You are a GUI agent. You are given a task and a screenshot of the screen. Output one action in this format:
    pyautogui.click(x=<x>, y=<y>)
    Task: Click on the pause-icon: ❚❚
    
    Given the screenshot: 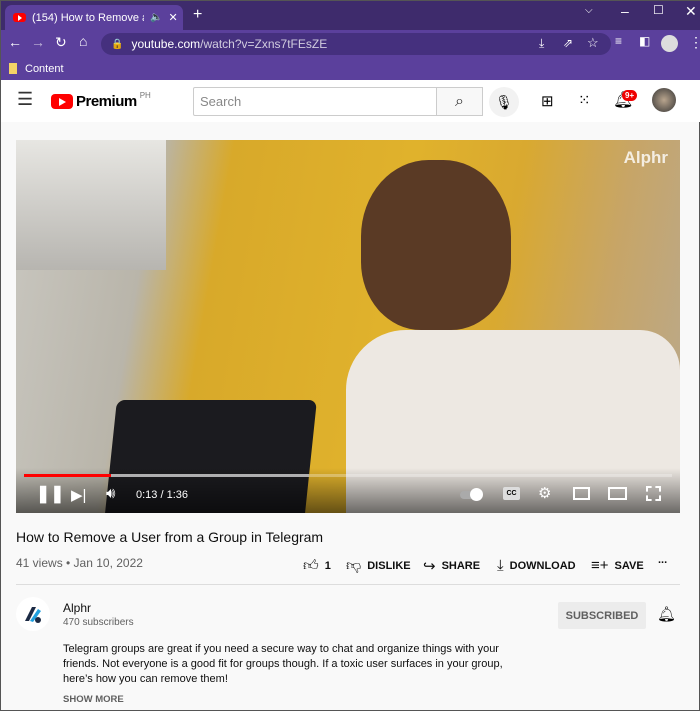 What is the action you would take?
    pyautogui.click(x=50, y=494)
    